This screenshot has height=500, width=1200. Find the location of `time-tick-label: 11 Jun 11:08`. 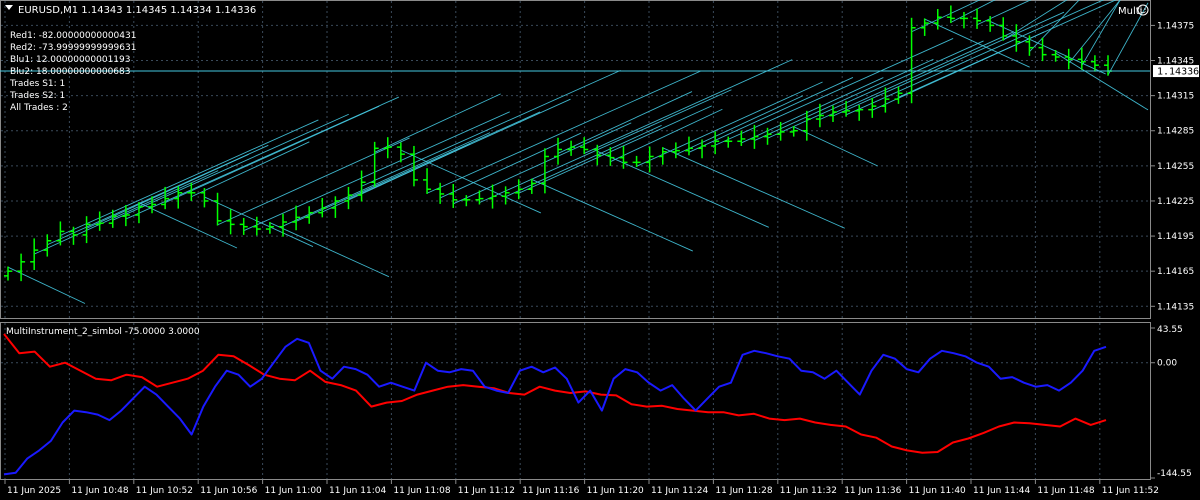

time-tick-label: 11 Jun 11:08 is located at coordinates (421, 491).